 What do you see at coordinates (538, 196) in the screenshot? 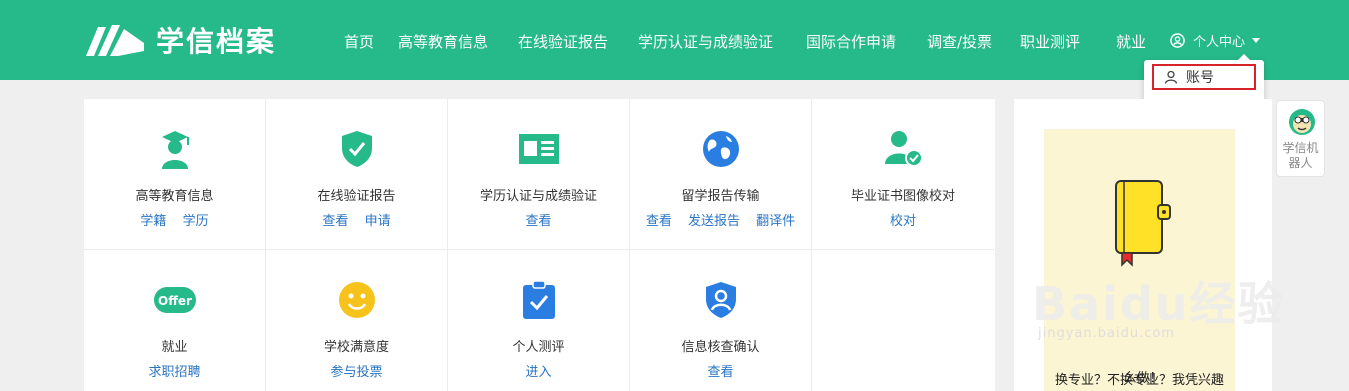
I see `service-title: 学历认证与成绩验证` at bounding box center [538, 196].